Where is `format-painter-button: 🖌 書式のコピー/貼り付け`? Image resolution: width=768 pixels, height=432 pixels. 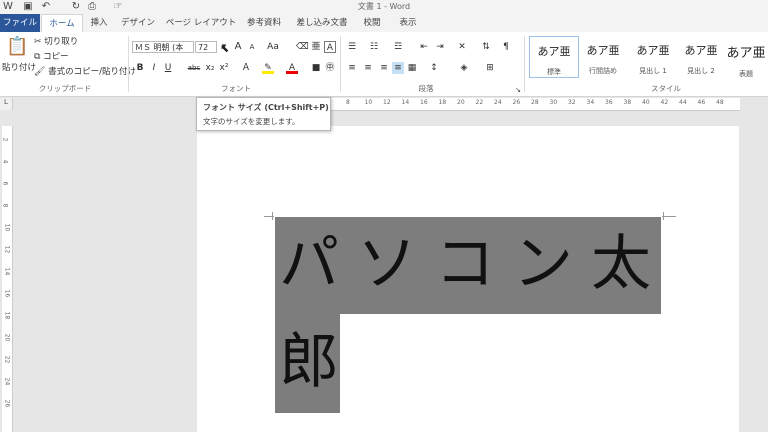
format-painter-button: 🖌 書式のコピー/貼り付け is located at coordinates (85, 72).